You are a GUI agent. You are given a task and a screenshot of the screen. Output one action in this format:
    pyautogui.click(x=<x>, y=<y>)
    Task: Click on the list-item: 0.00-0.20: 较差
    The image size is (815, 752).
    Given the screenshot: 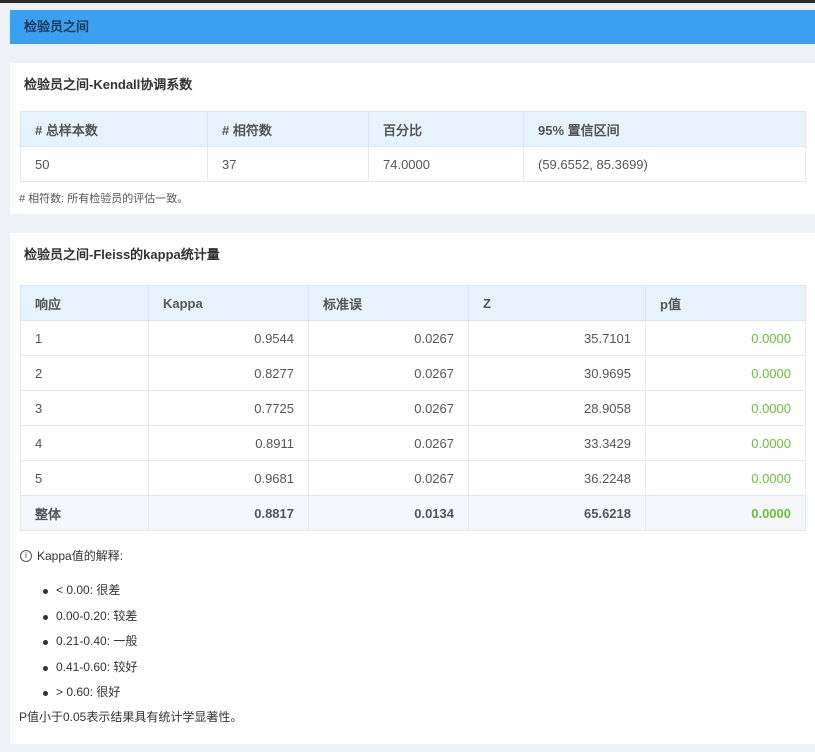 What is the action you would take?
    pyautogui.click(x=87, y=617)
    